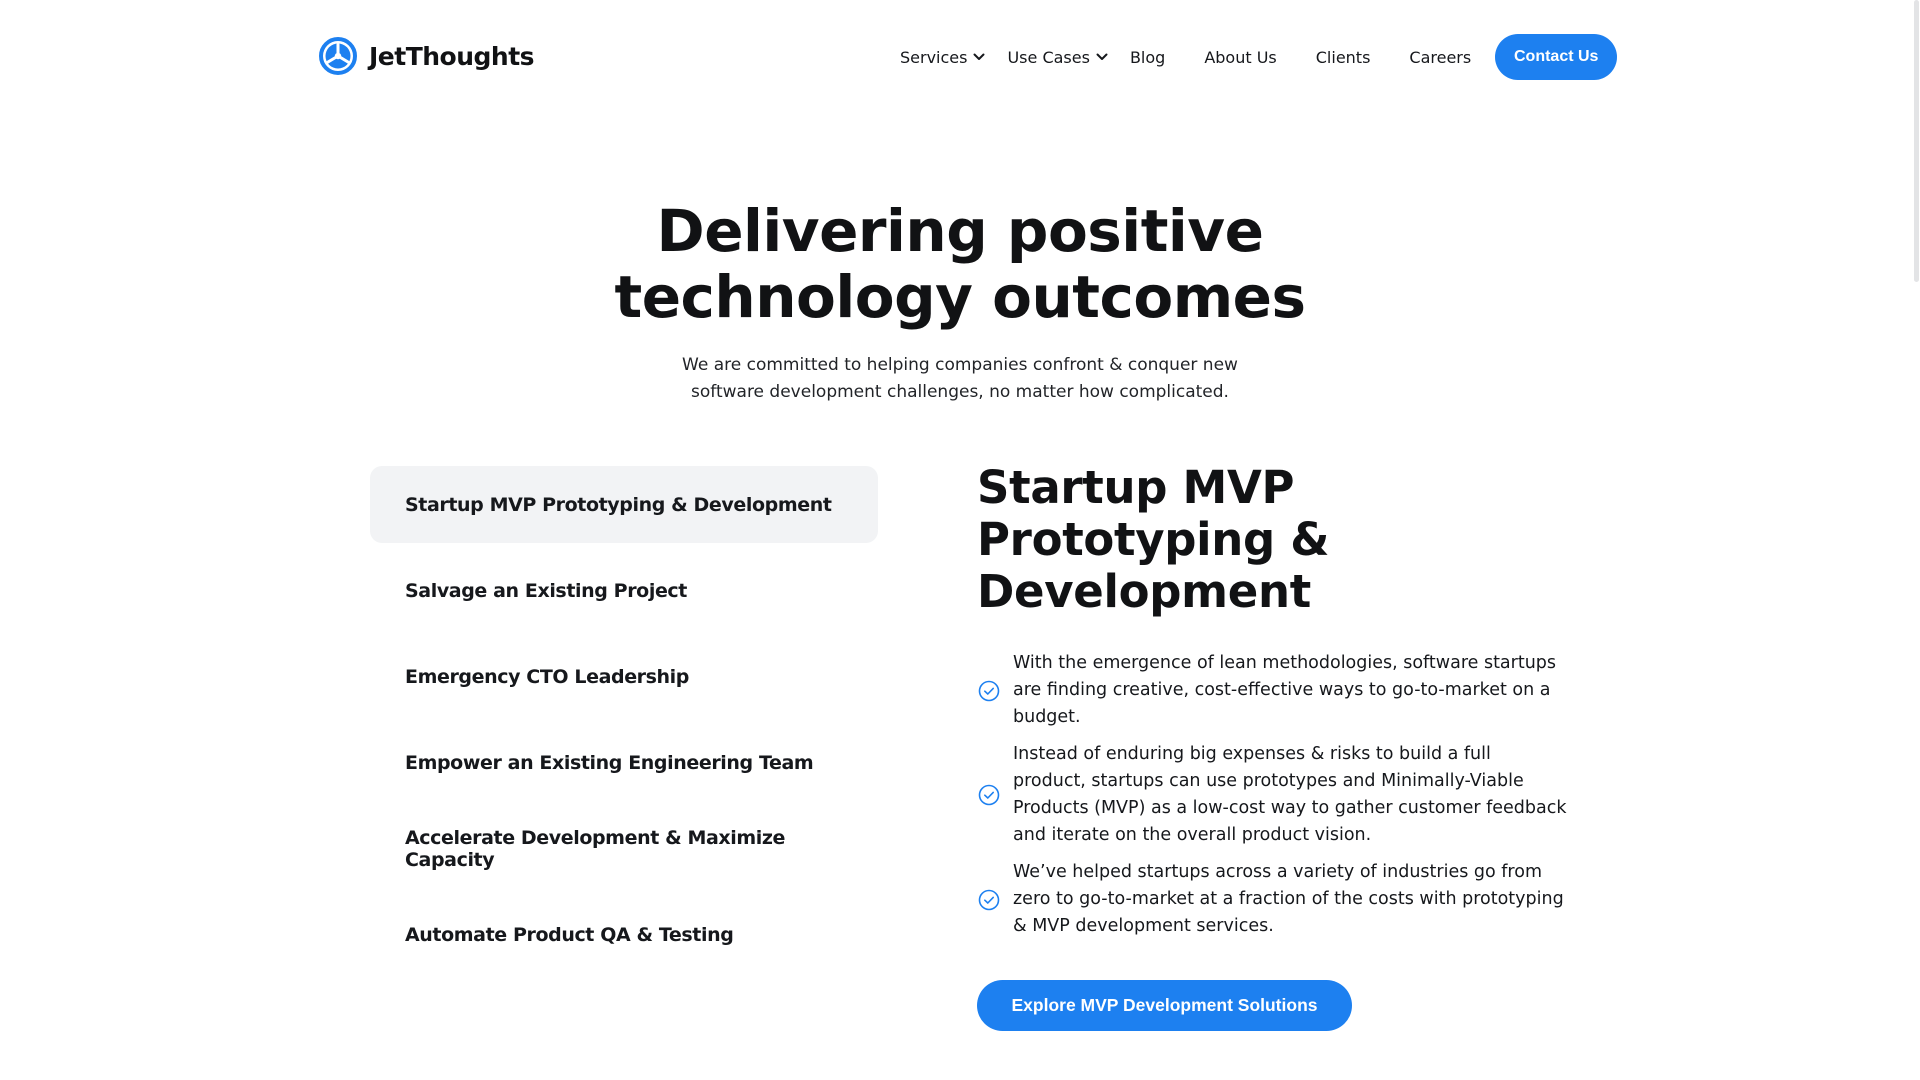 This screenshot has width=1920, height=1080. Describe the element at coordinates (1240, 57) in the screenshot. I see `nav-item-about-us: About Us` at that location.